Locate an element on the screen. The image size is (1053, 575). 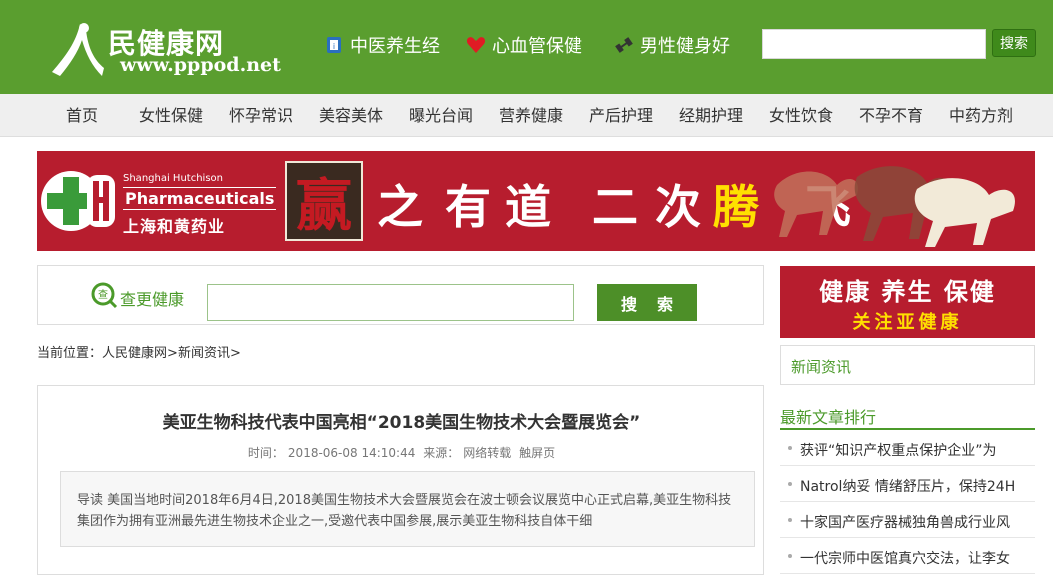
header-link-men-label: 男性健身好 is located at coordinates (685, 46).